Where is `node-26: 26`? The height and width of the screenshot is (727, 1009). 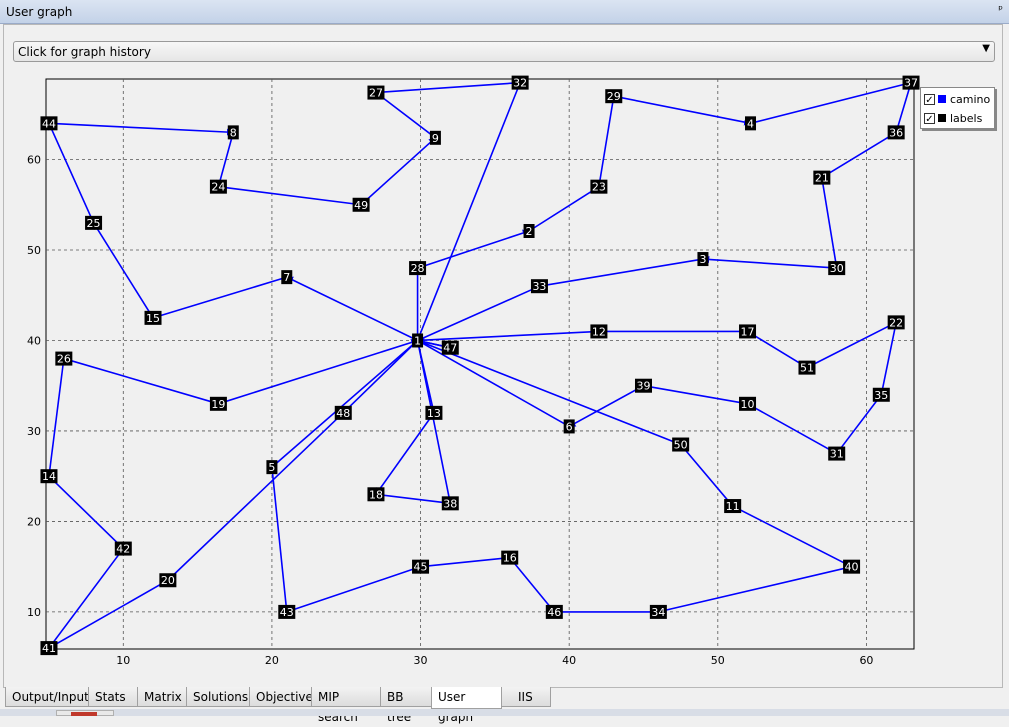 node-26: 26 is located at coordinates (64, 358).